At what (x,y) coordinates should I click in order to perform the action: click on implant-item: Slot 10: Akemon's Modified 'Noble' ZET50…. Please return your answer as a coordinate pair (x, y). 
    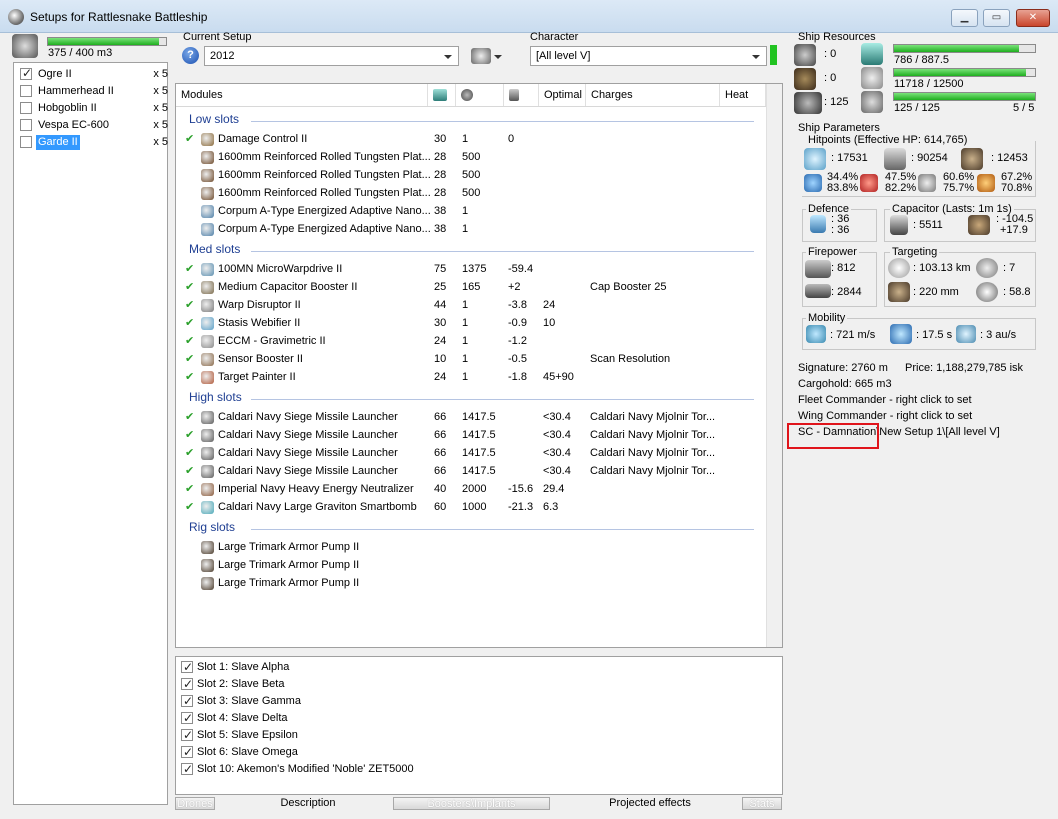
    Looking at the image, I should click on (297, 769).